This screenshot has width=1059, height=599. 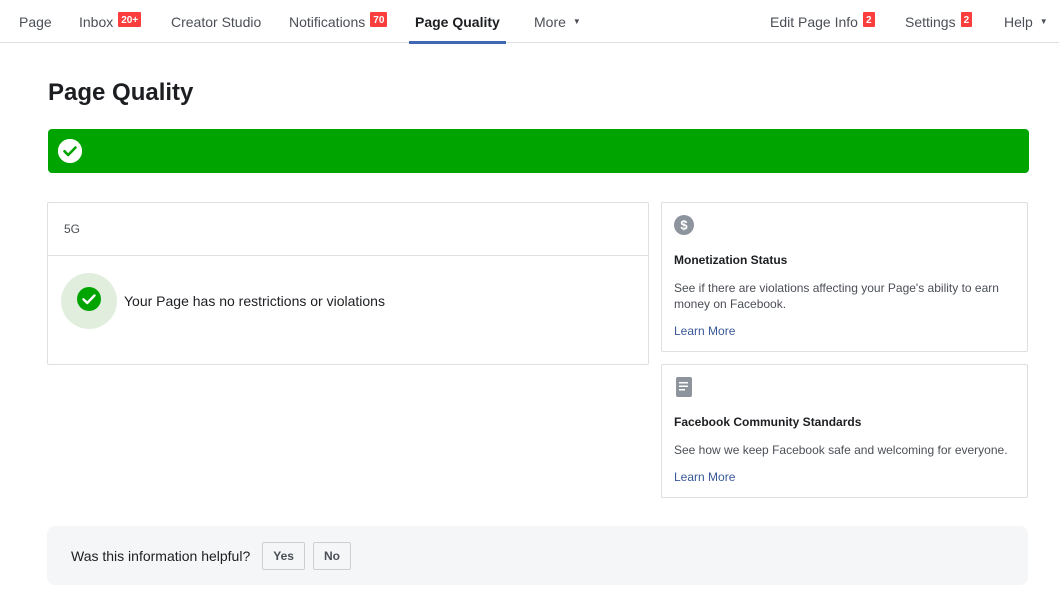 I want to click on nav-edit-page-info: Edit Page Info 2, so click(x=823, y=21).